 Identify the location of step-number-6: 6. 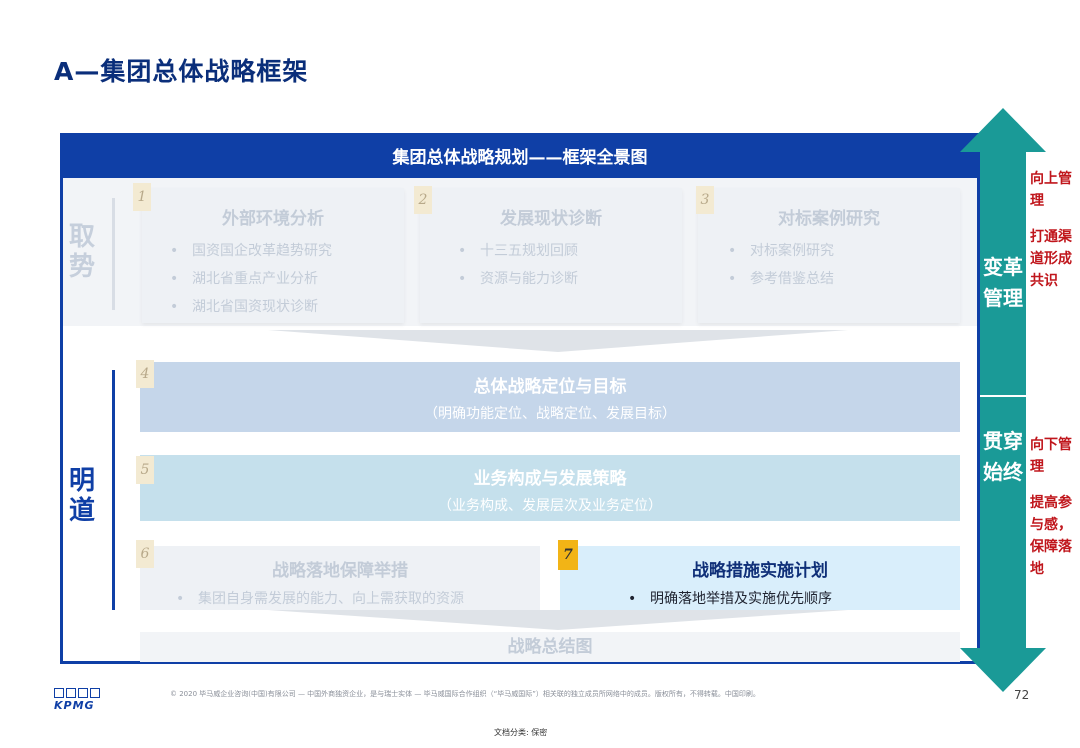
(145, 554).